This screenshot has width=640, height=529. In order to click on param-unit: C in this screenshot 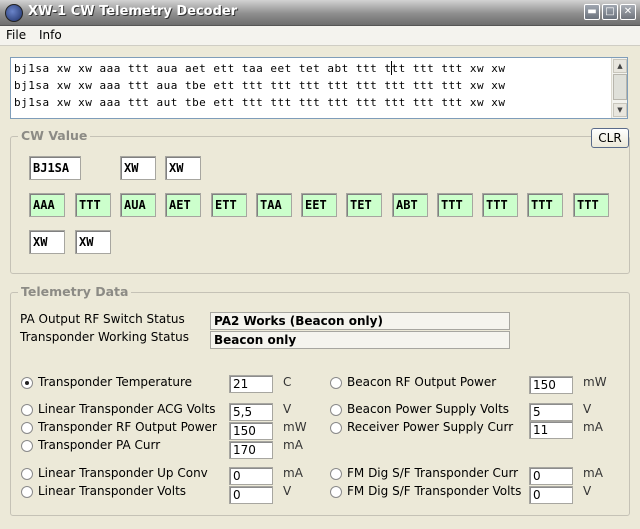, I will do `click(287, 382)`.